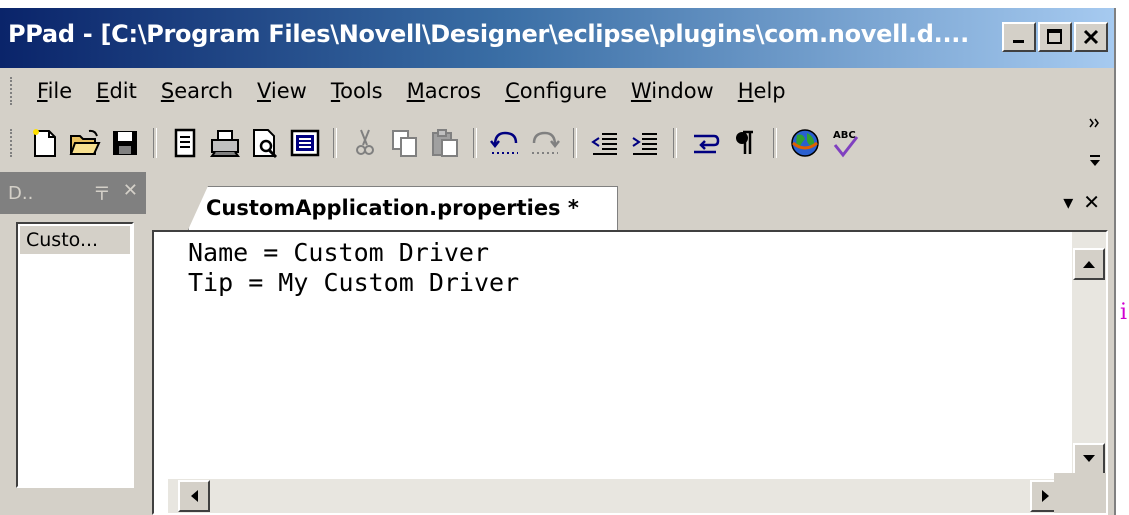  Describe the element at coordinates (1019, 37) in the screenshot. I see `minimize-button` at that location.